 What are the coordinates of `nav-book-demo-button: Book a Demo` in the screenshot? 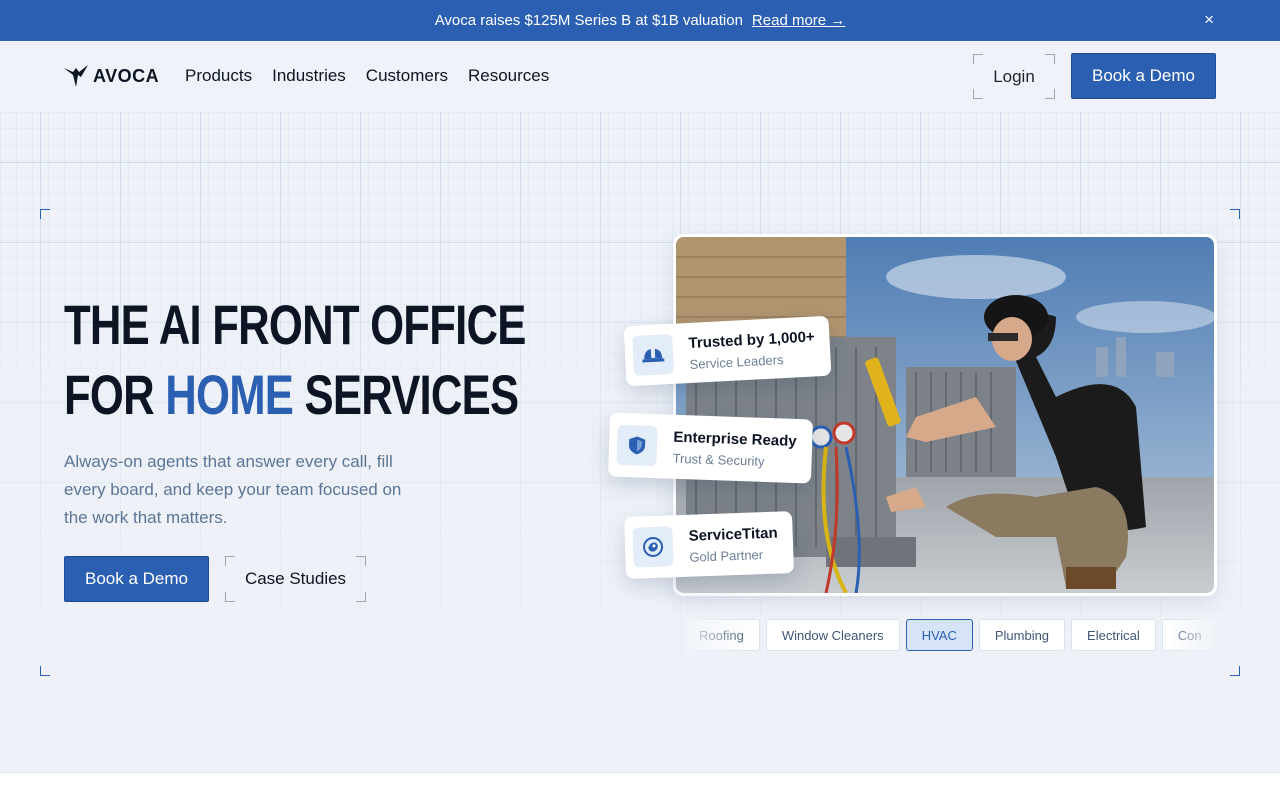 It's located at (1143, 76).